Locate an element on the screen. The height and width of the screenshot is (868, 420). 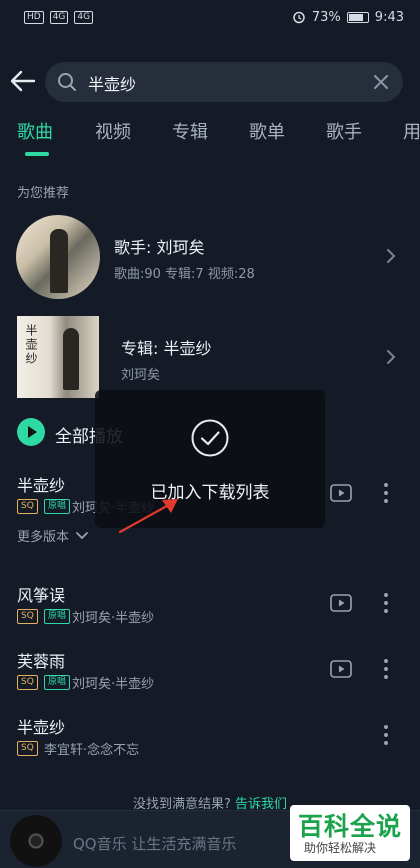
artist-avatar is located at coordinates (58, 257).